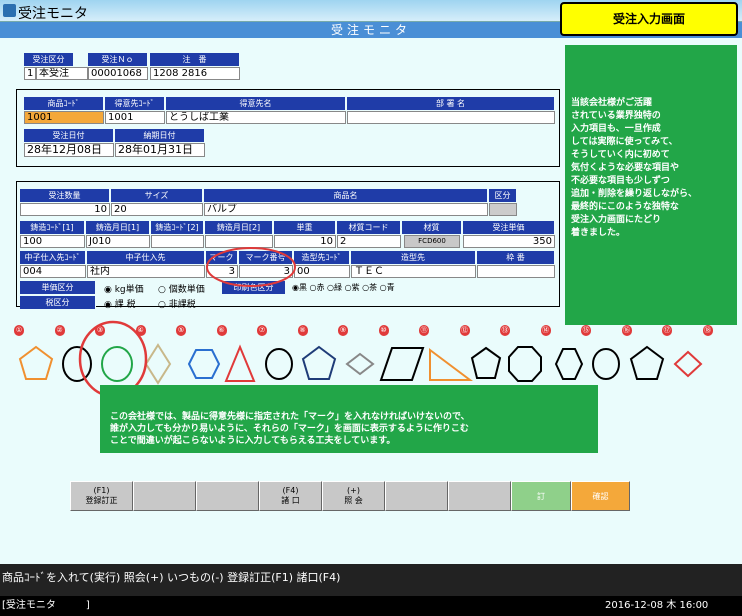 Image resolution: width=742 pixels, height=616 pixels. What do you see at coordinates (451, 117) in the screenshot?
I see `dept-field` at bounding box center [451, 117].